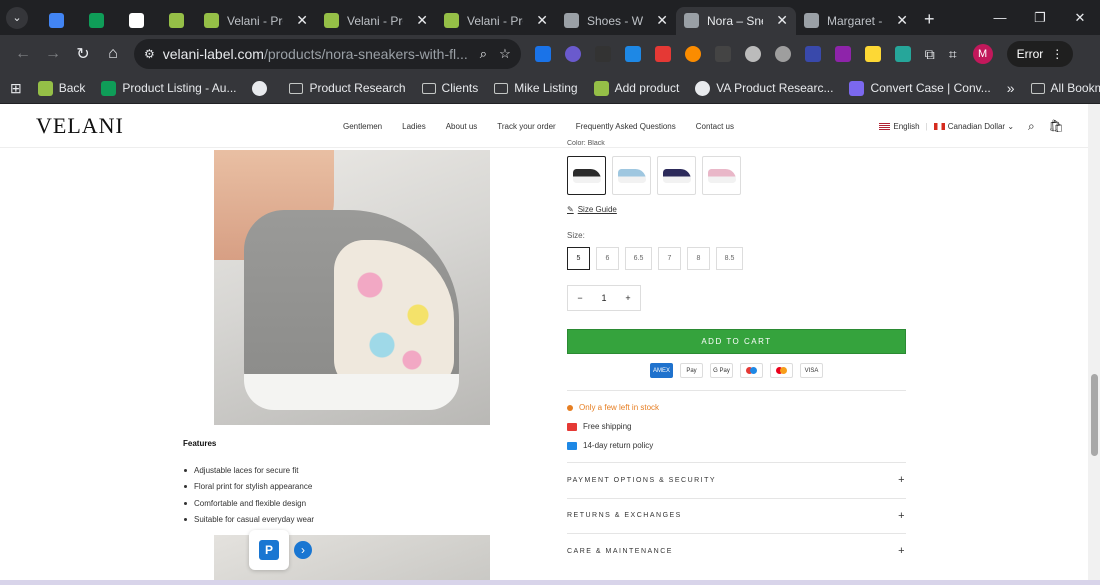 This screenshot has height=585, width=1100. Describe the element at coordinates (362, 126) in the screenshot. I see `nav-link: Gentlemen` at that location.